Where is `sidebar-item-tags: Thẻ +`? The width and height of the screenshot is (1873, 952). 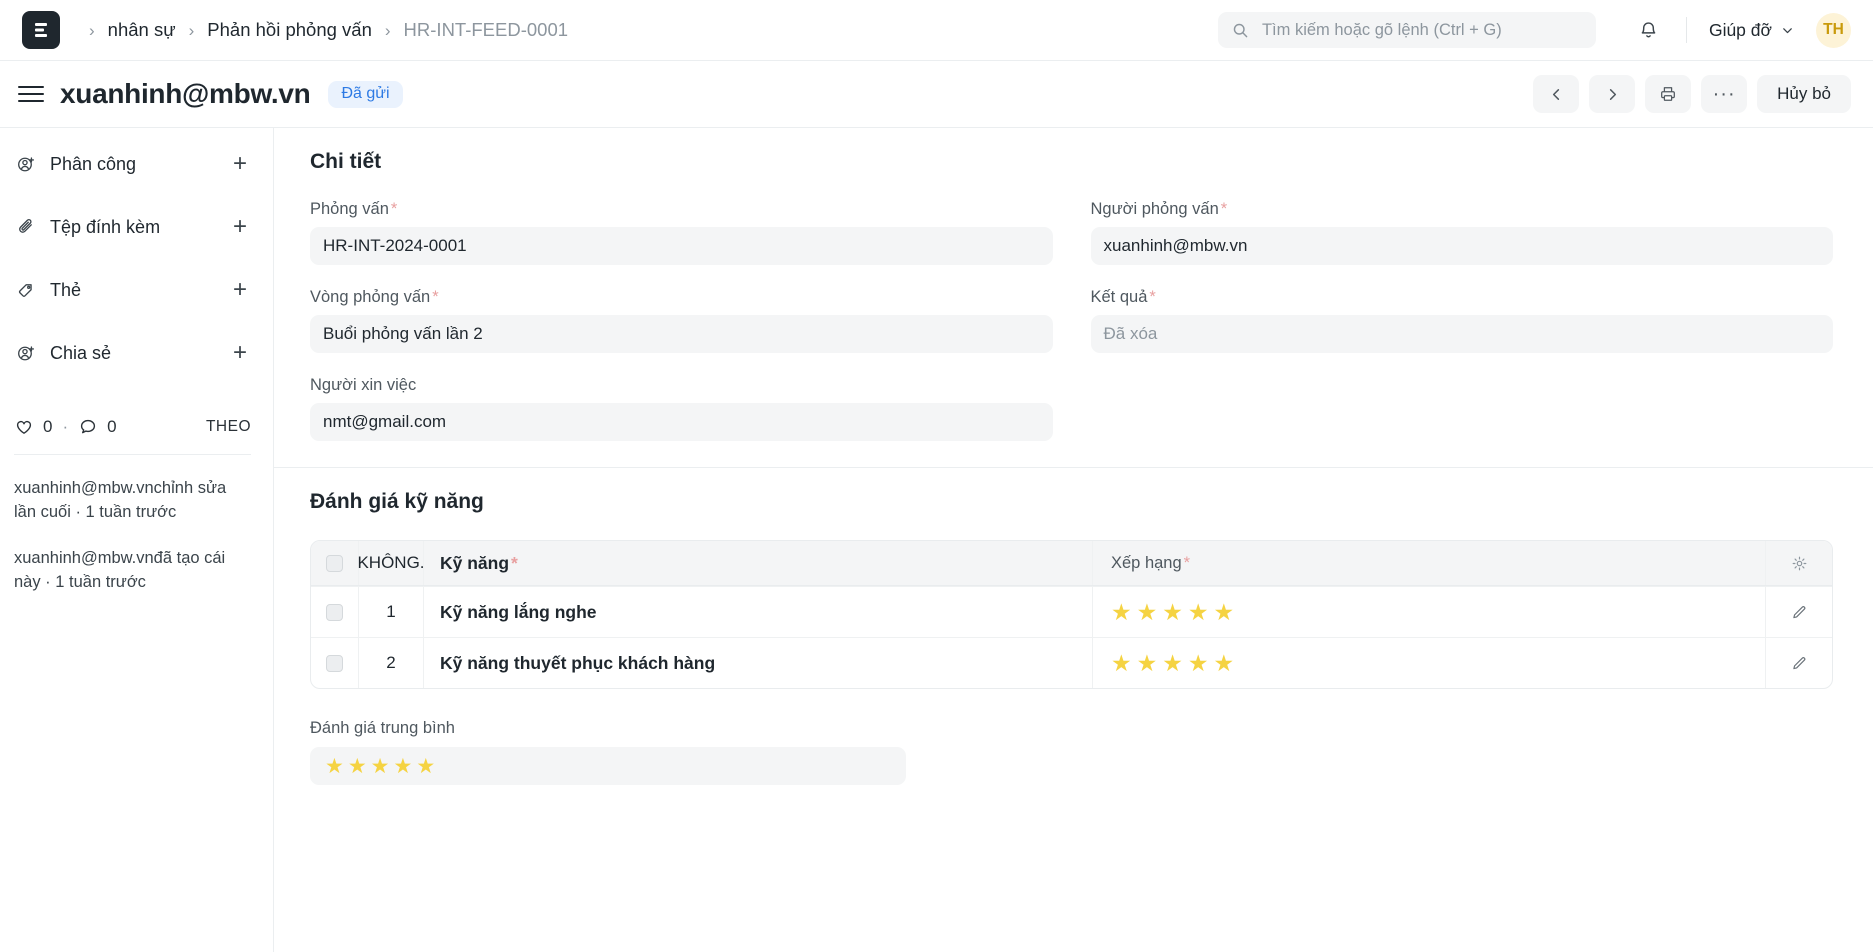 sidebar-item-tags: Thẻ + is located at coordinates (132, 290).